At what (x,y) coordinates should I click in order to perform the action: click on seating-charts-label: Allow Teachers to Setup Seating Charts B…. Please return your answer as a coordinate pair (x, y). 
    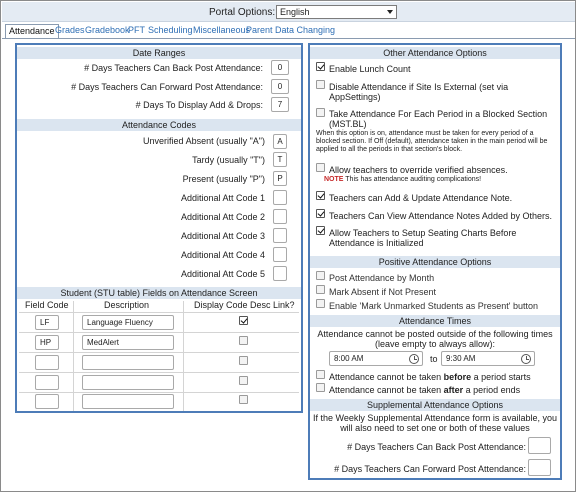
    Looking at the image, I should click on (423, 238).